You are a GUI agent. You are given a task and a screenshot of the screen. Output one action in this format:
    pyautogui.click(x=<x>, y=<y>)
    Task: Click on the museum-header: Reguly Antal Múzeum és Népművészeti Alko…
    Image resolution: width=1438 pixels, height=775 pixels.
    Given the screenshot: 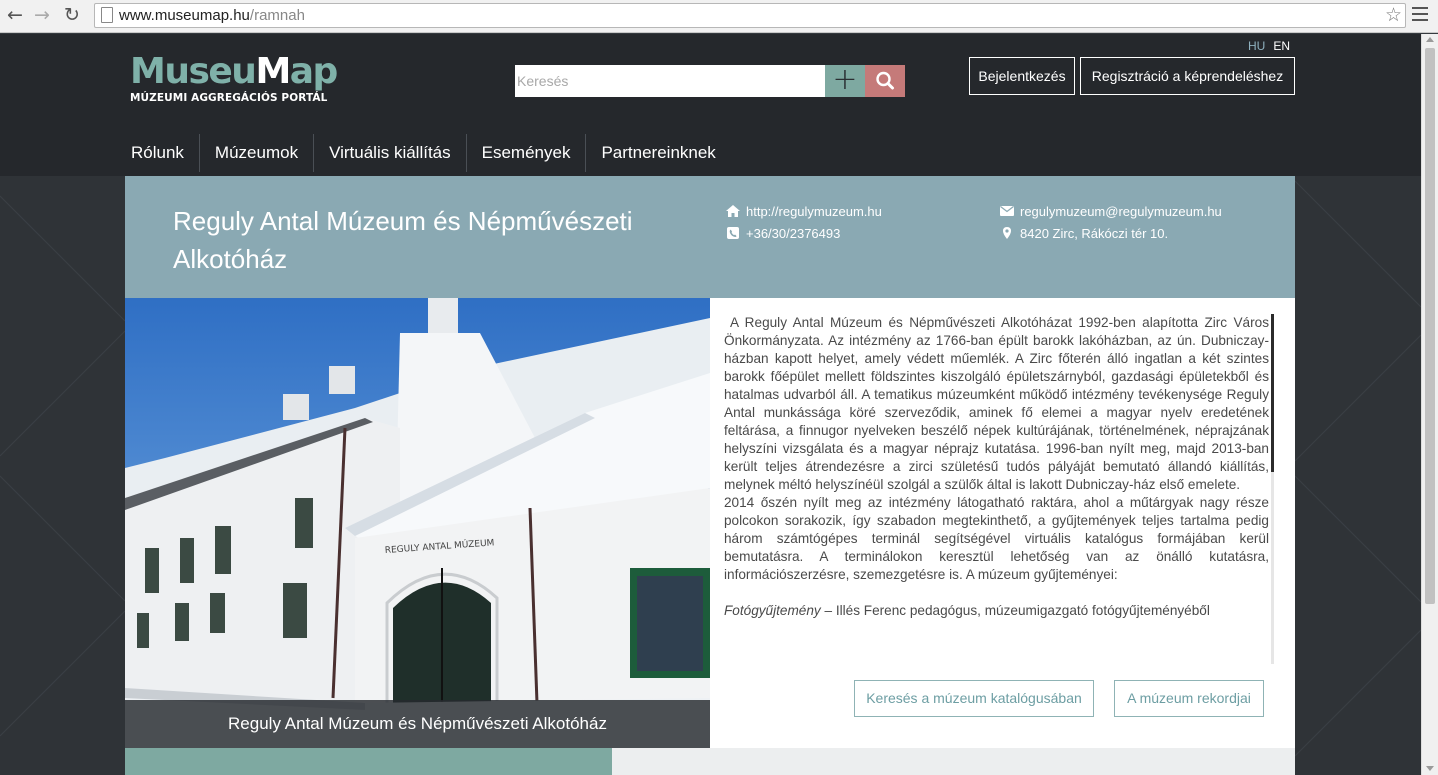 What is the action you would take?
    pyautogui.click(x=710, y=237)
    